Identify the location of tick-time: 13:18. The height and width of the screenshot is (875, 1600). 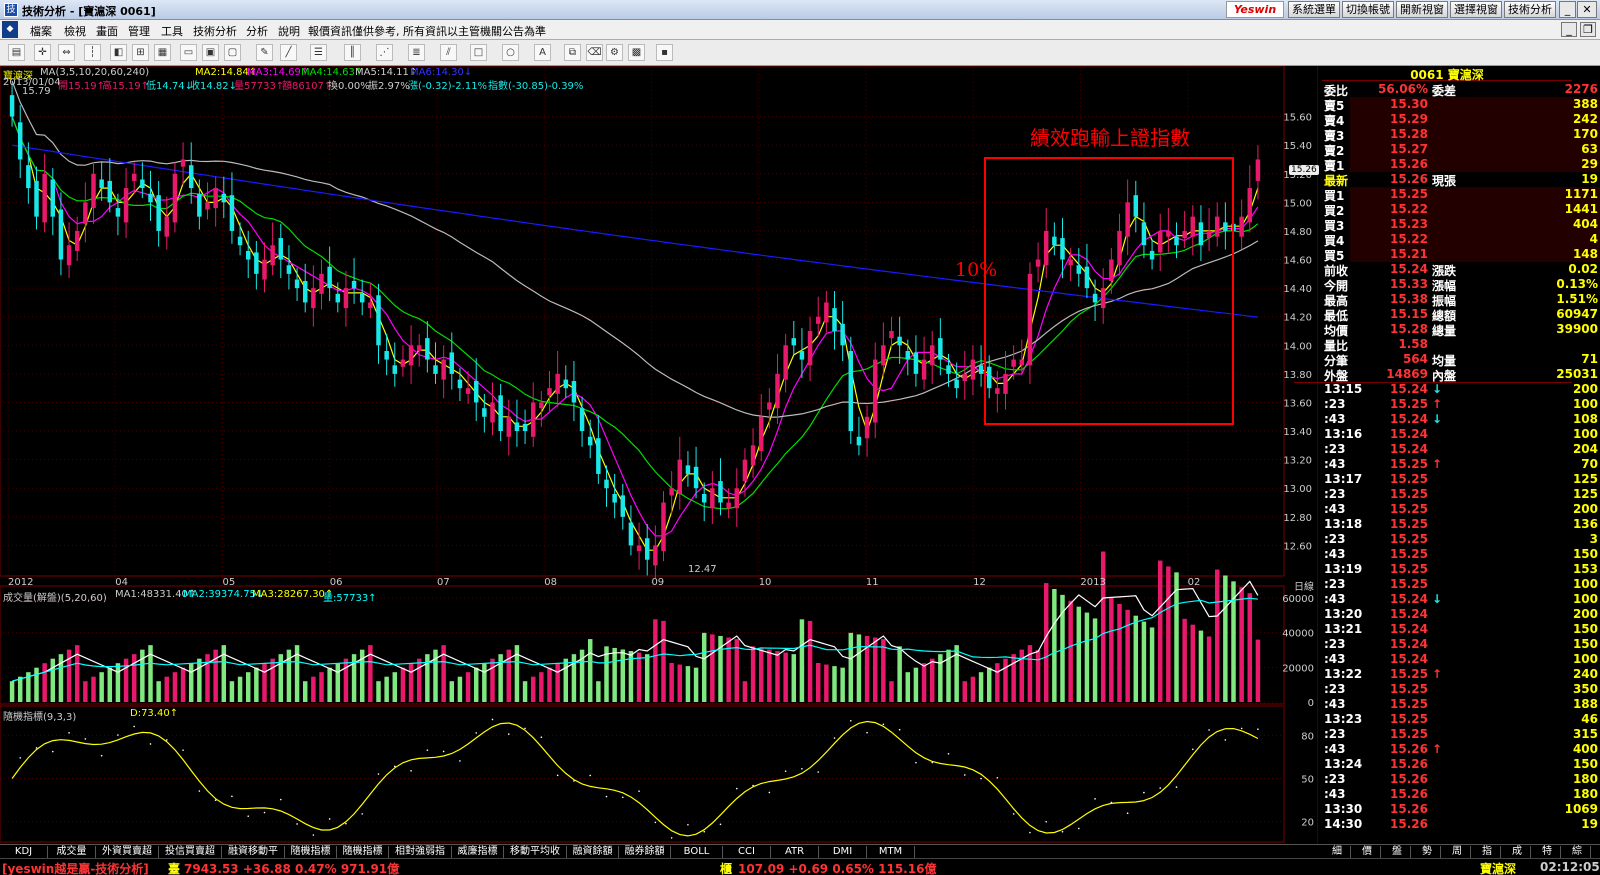
(1343, 524).